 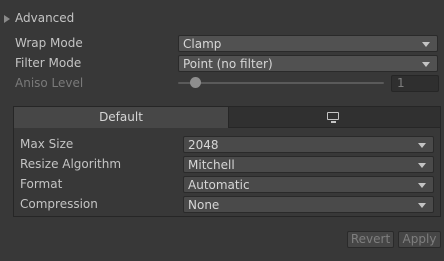 What do you see at coordinates (308, 204) in the screenshot?
I see `compression-dropdown: None` at bounding box center [308, 204].